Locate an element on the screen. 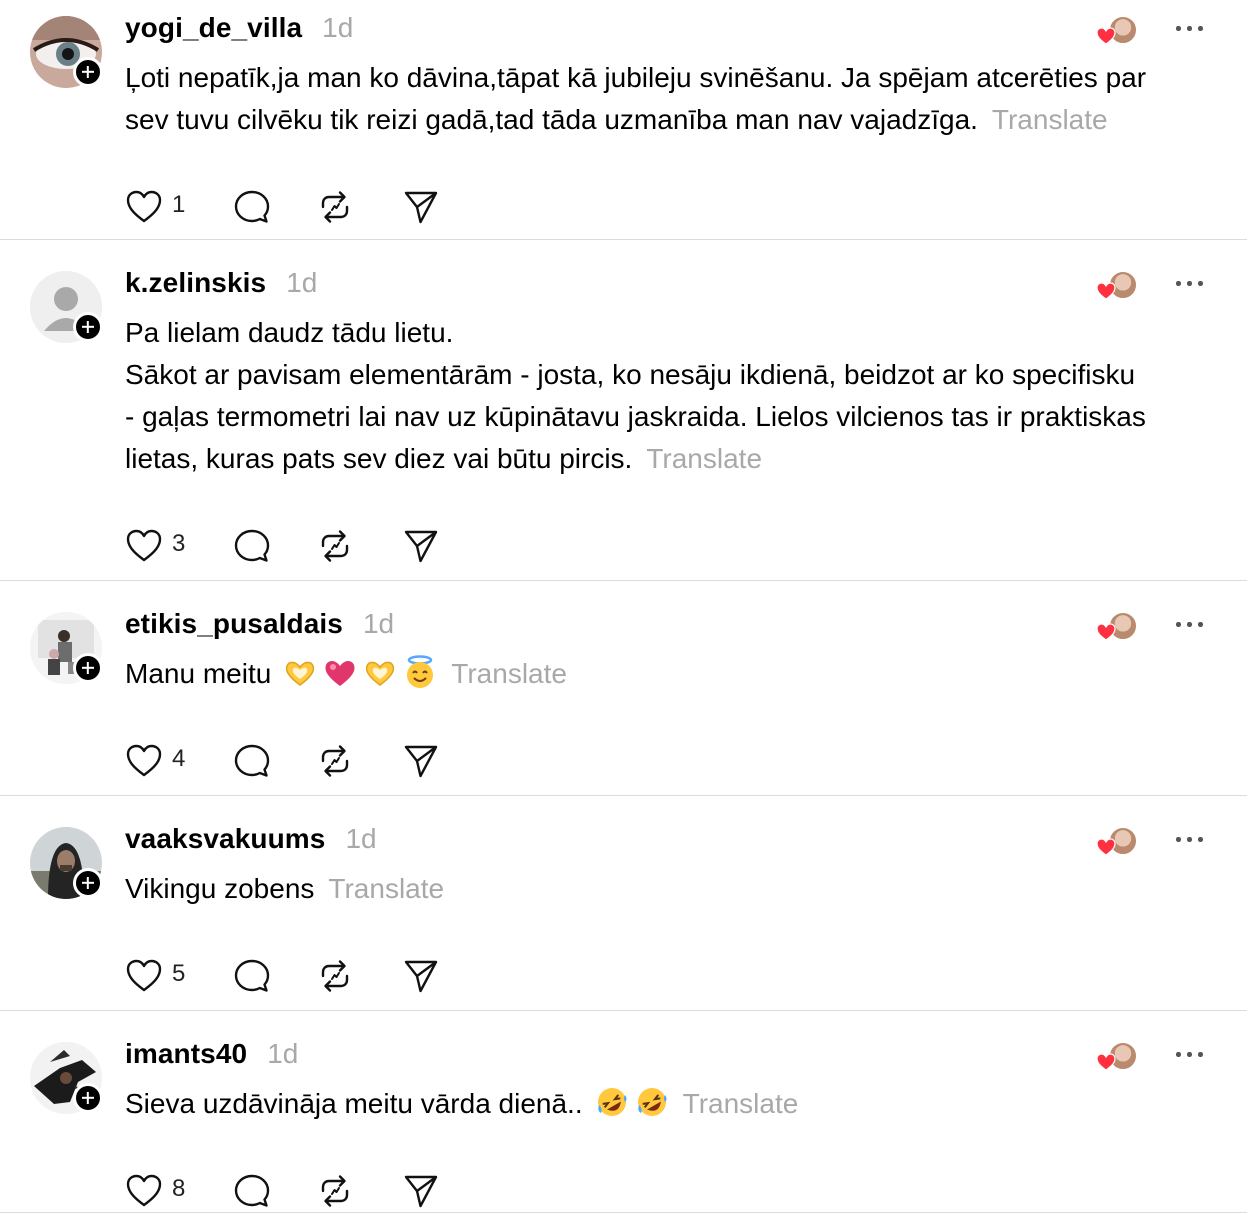 The height and width of the screenshot is (1213, 1247). like-count: 4 is located at coordinates (179, 758).